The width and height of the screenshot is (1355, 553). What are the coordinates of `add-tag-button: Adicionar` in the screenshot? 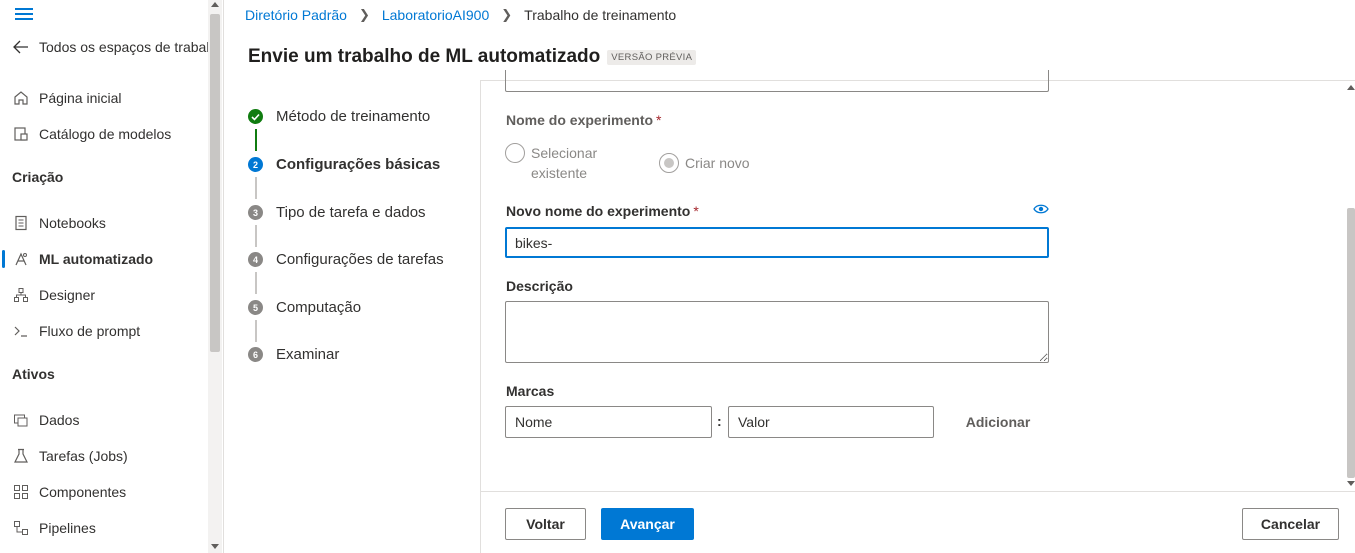 It's located at (998, 422).